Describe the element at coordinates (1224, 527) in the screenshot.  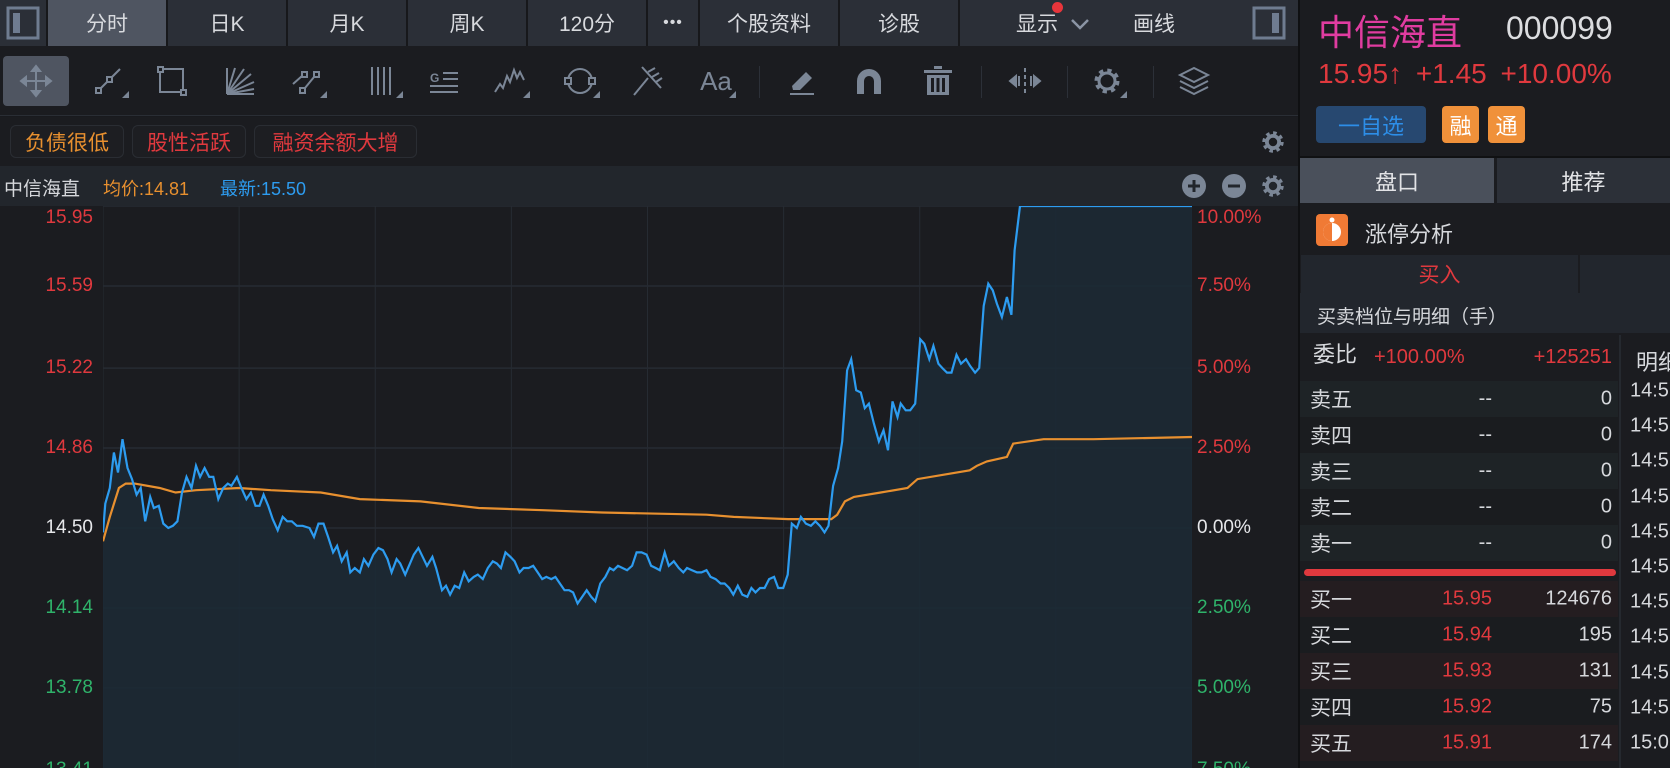
I see `percent-tick-label: 0.00%` at that location.